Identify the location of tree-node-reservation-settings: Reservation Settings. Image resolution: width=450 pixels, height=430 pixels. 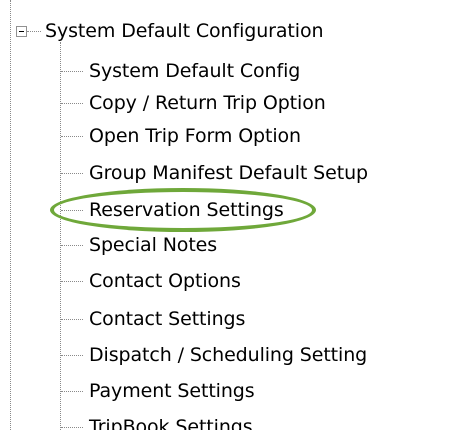
(172, 210).